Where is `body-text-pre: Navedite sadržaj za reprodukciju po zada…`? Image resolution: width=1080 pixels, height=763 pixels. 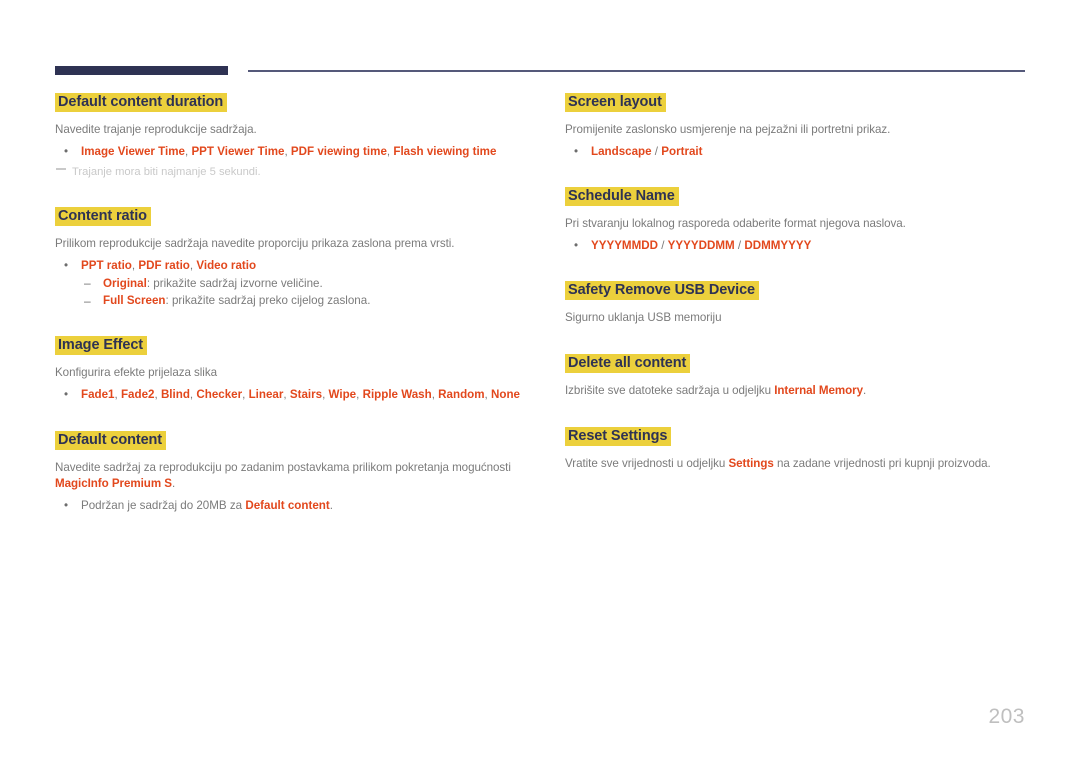 body-text-pre: Navedite sadržaj za reprodukciju po zada… is located at coordinates (283, 467).